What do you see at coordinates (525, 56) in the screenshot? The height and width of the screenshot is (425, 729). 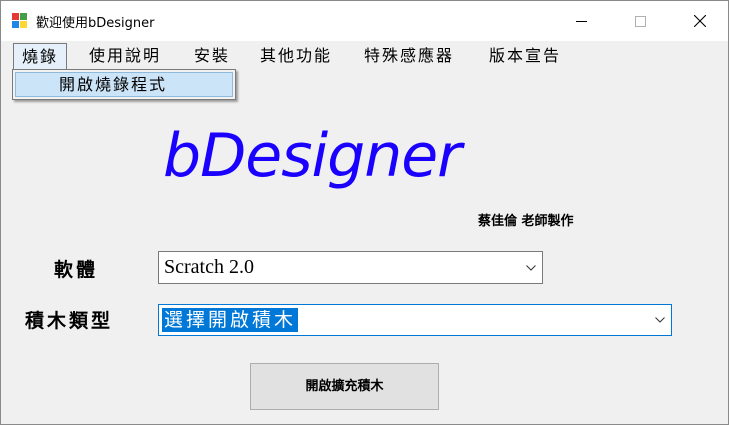 I see `menu-version: 版本宣告` at bounding box center [525, 56].